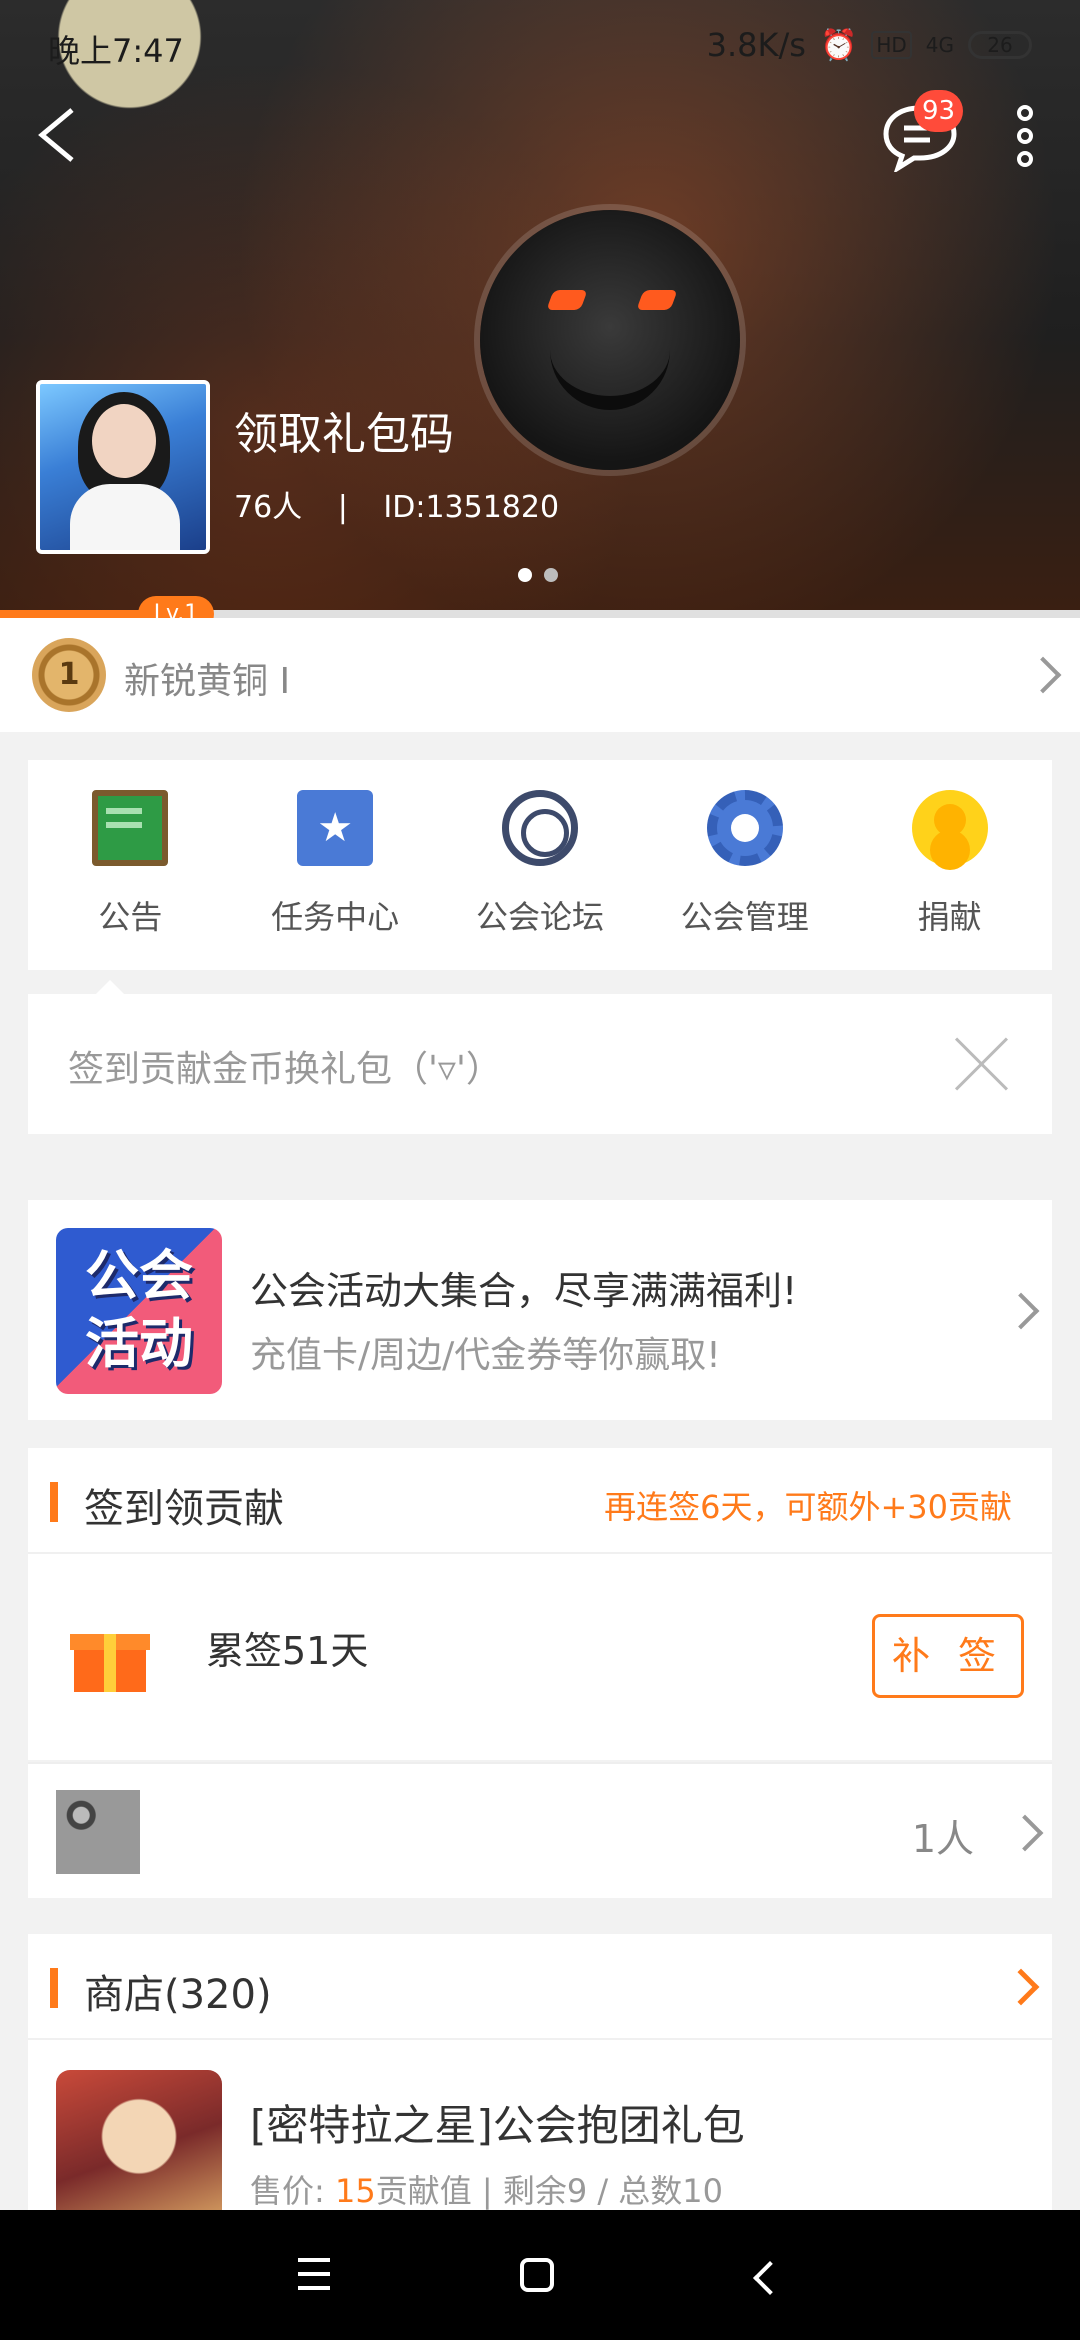  Describe the element at coordinates (314, 2276) in the screenshot. I see `menu-icon` at that location.